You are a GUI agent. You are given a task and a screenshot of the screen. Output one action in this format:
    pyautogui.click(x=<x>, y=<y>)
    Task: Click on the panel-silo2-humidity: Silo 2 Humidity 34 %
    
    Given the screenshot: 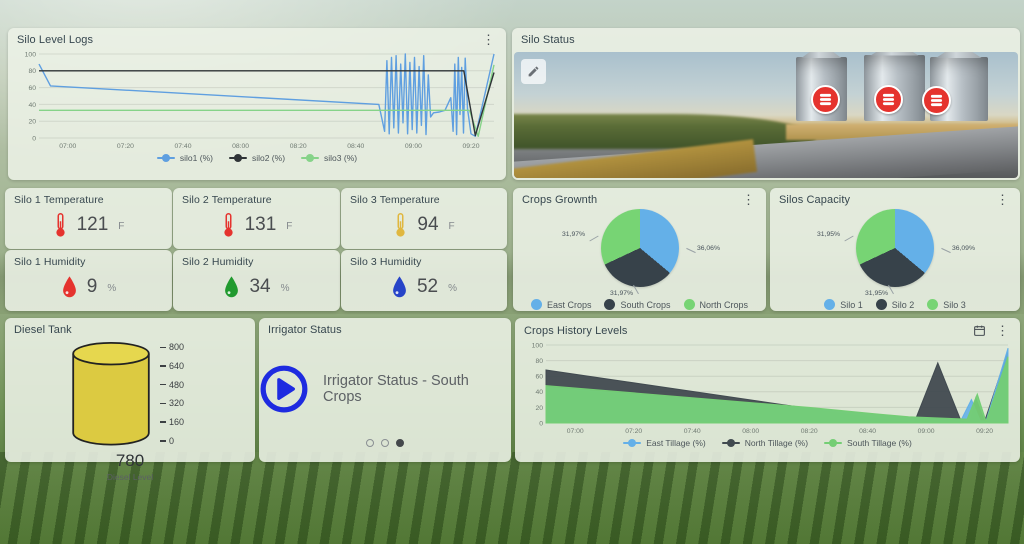 What is the action you would take?
    pyautogui.click(x=256, y=280)
    